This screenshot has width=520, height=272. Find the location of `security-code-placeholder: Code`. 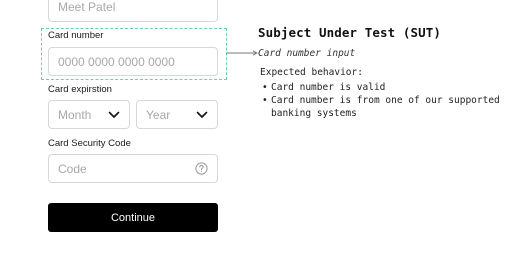

security-code-placeholder: Code is located at coordinates (72, 168).